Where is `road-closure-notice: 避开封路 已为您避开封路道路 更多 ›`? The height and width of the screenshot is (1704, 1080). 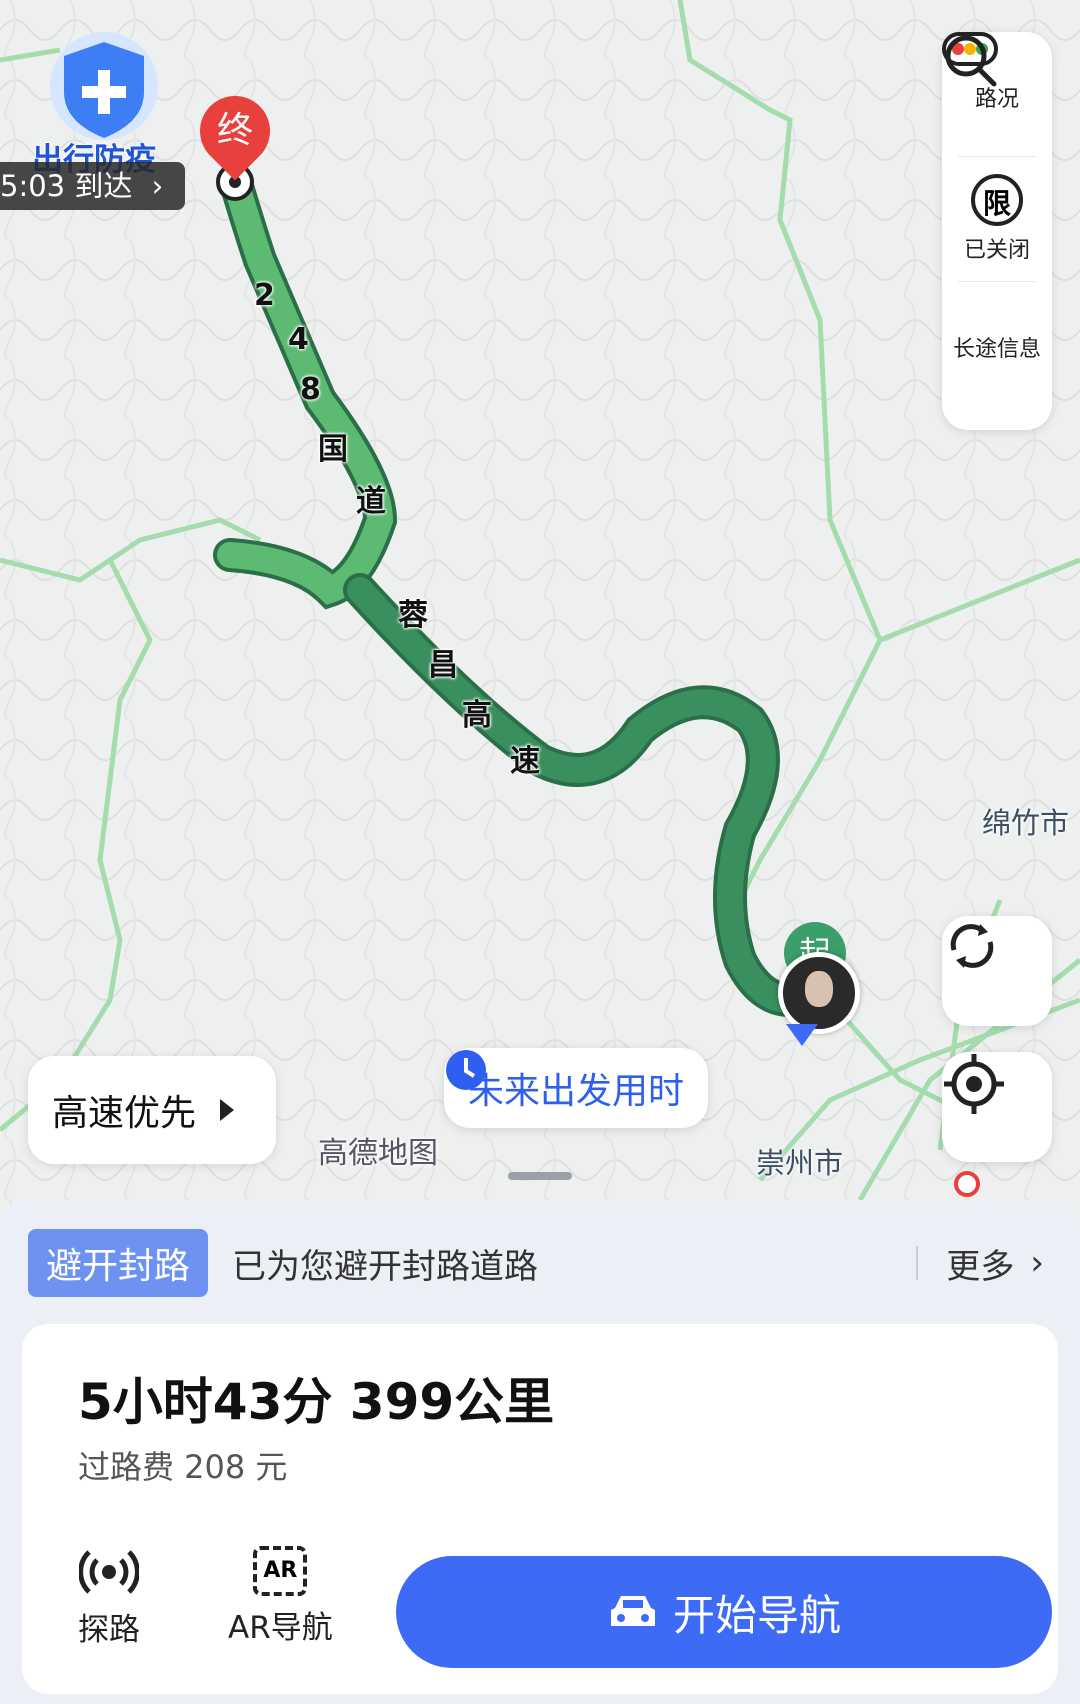
road-closure-notice: 避开封路 已为您避开封路道路 更多 › is located at coordinates (540, 1263).